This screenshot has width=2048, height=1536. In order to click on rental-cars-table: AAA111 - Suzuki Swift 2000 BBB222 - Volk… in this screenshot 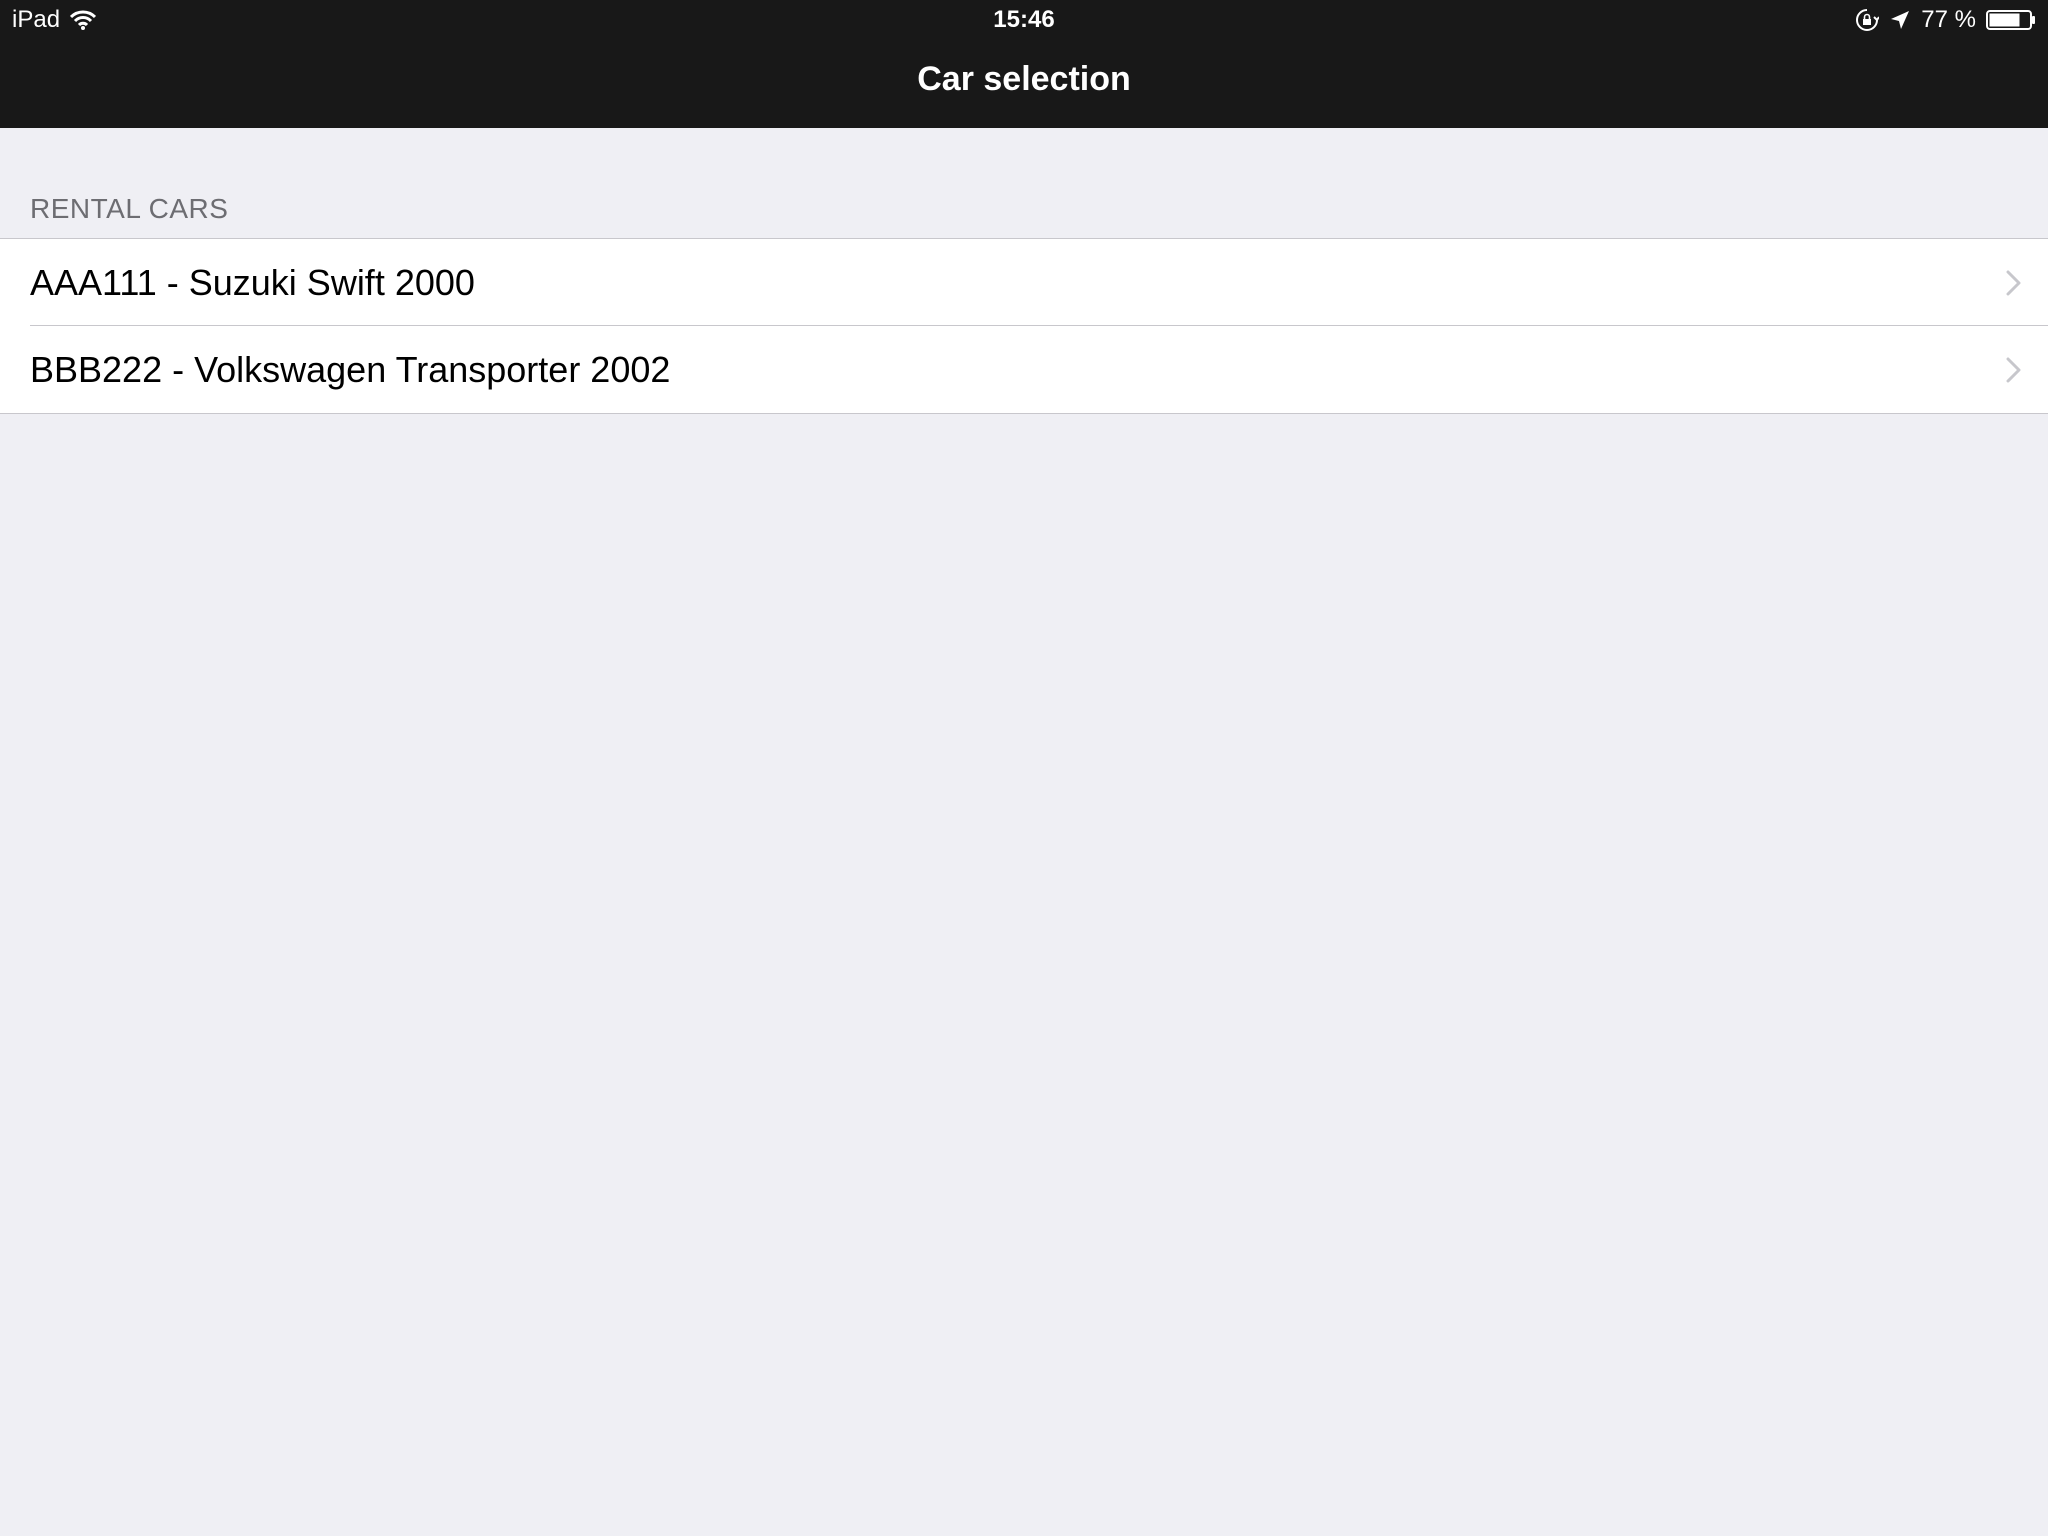, I will do `click(1024, 326)`.